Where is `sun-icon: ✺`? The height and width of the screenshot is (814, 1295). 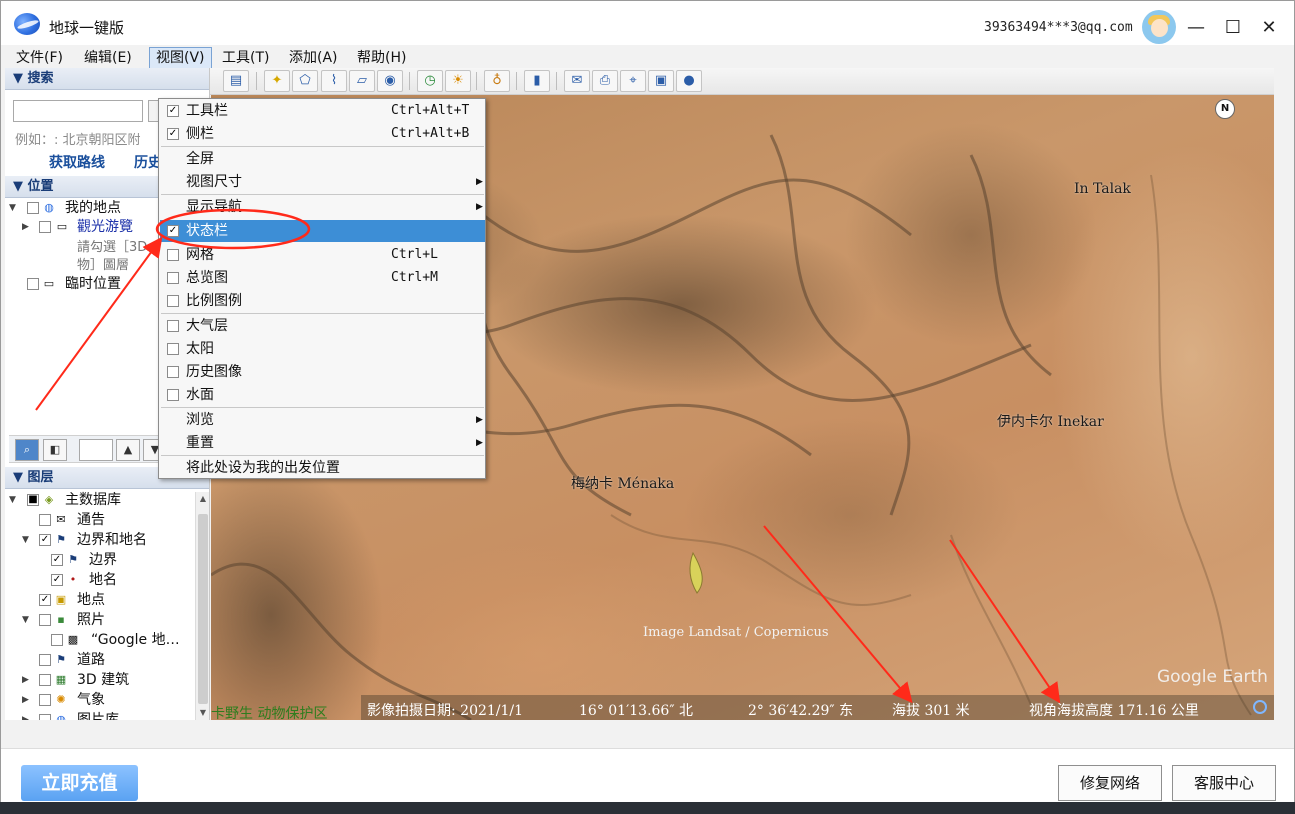 sun-icon: ✺ is located at coordinates (61, 699).